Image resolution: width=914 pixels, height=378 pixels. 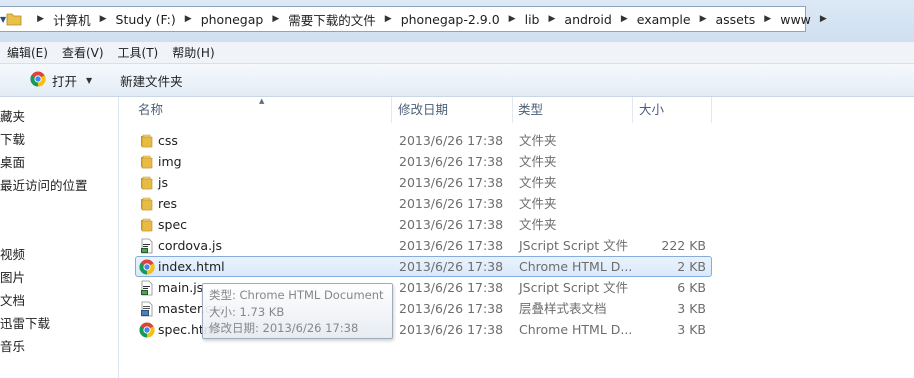 What do you see at coordinates (138, 52) in the screenshot?
I see `menu-tools: 工具(T)` at bounding box center [138, 52].